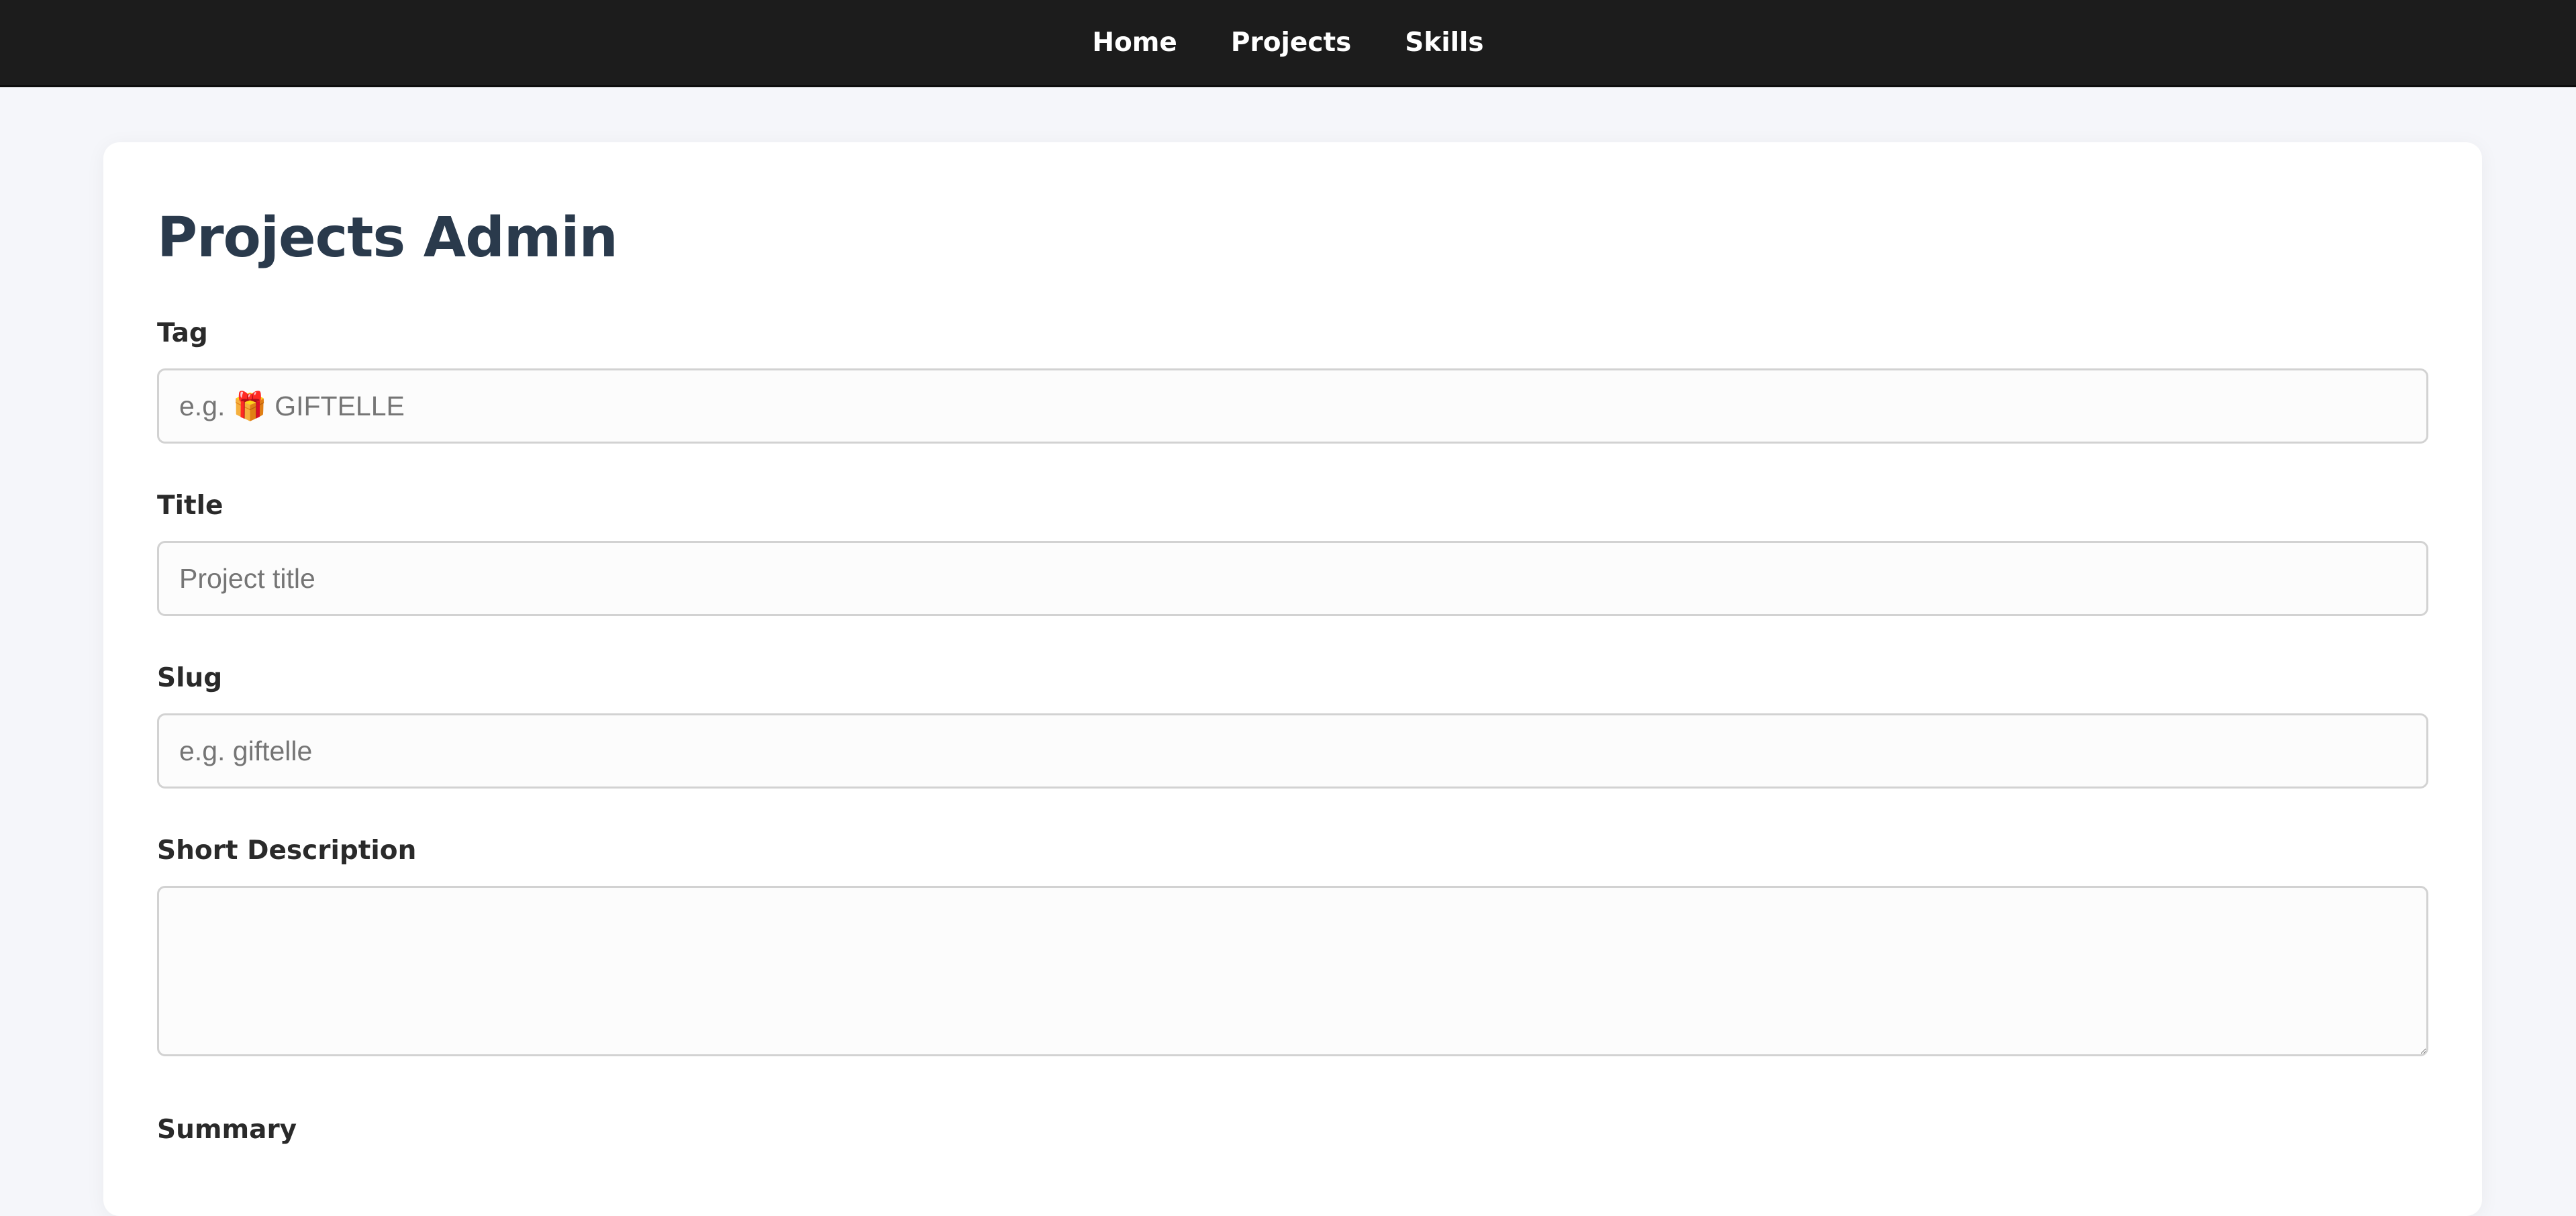 This screenshot has height=1216, width=2576. I want to click on tag-input, so click(1292, 406).